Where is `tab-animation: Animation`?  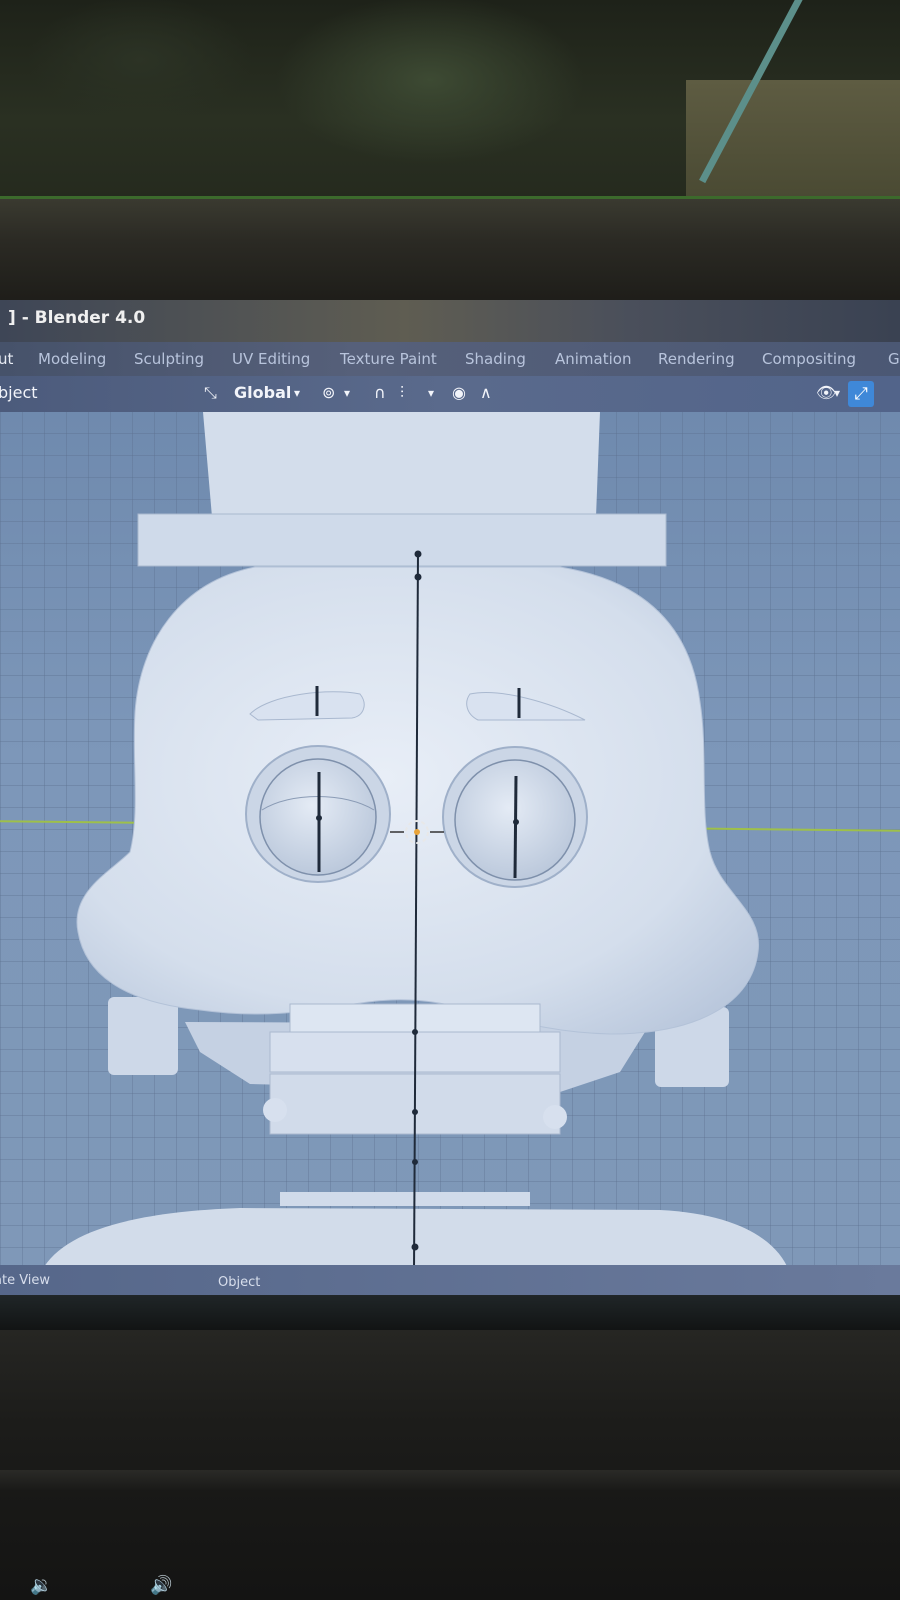 tab-animation: Animation is located at coordinates (593, 359).